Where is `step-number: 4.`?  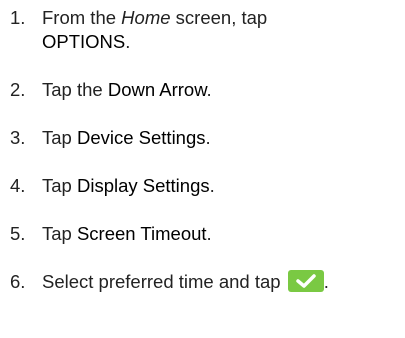
step-number: 4. is located at coordinates (18, 185).